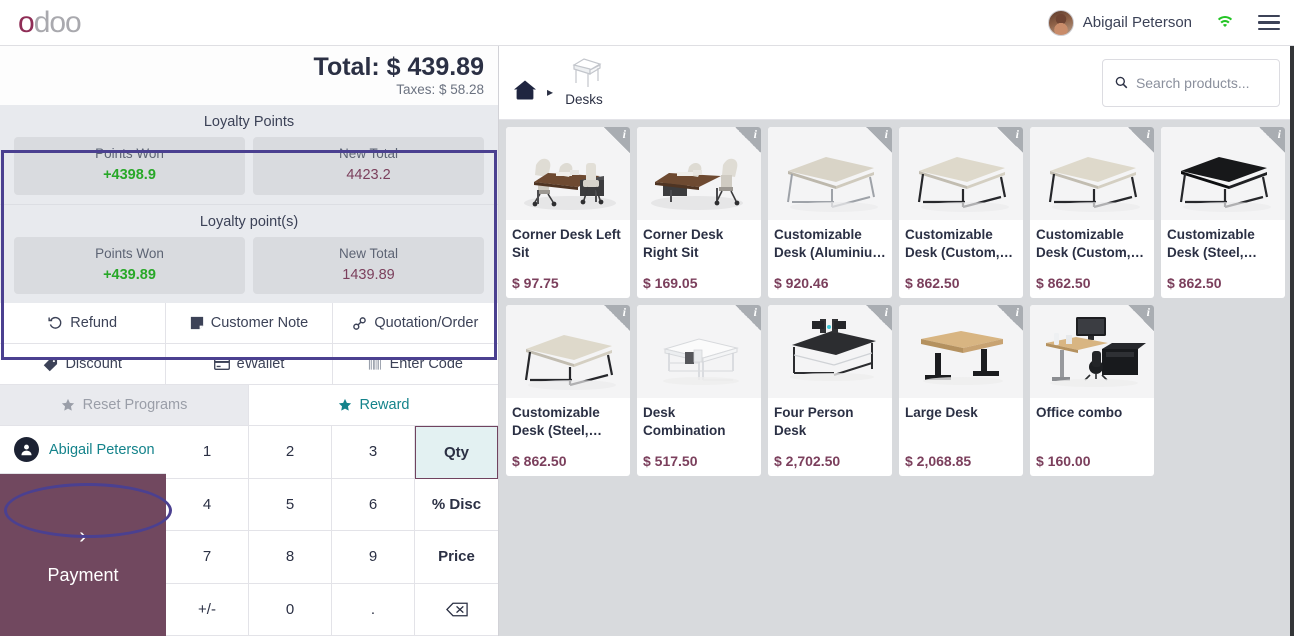  Describe the element at coordinates (129, 274) in the screenshot. I see `loyalty-points-won-value: +439.89` at that location.